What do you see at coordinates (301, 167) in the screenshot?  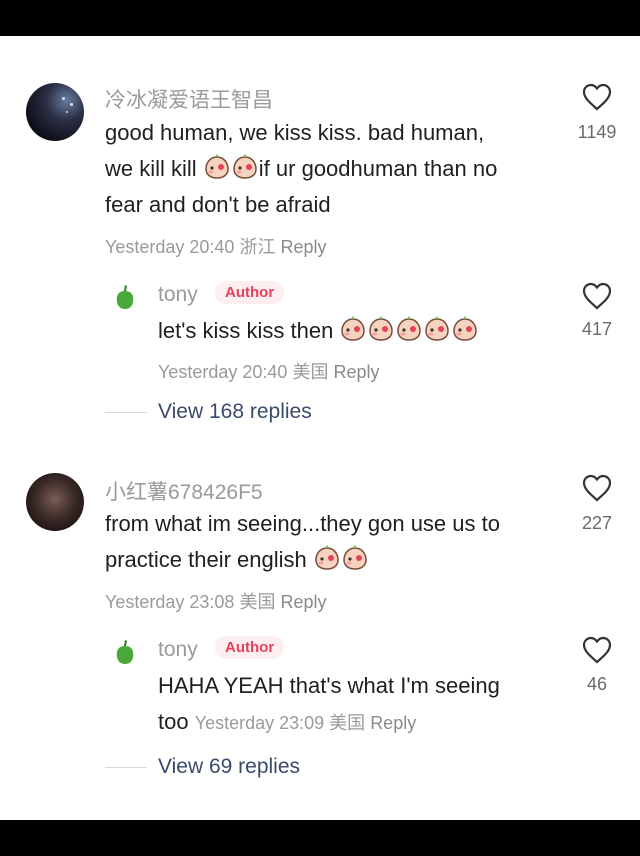 I see `comment-text-line: we kill kill if ur goodhuman than no` at bounding box center [301, 167].